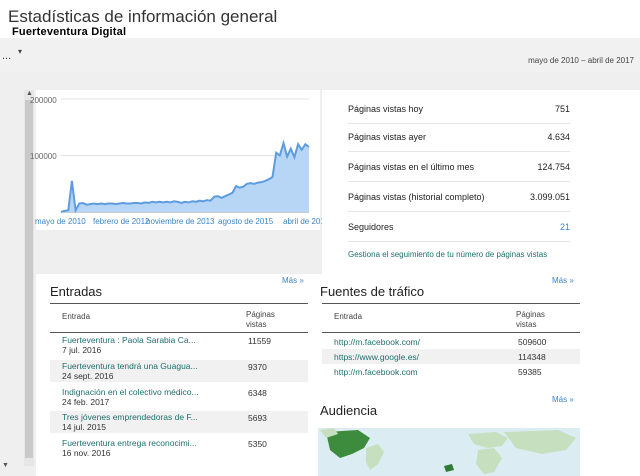  Describe the element at coordinates (532, 357) in the screenshot. I see `traffic-views: 114348` at that location.